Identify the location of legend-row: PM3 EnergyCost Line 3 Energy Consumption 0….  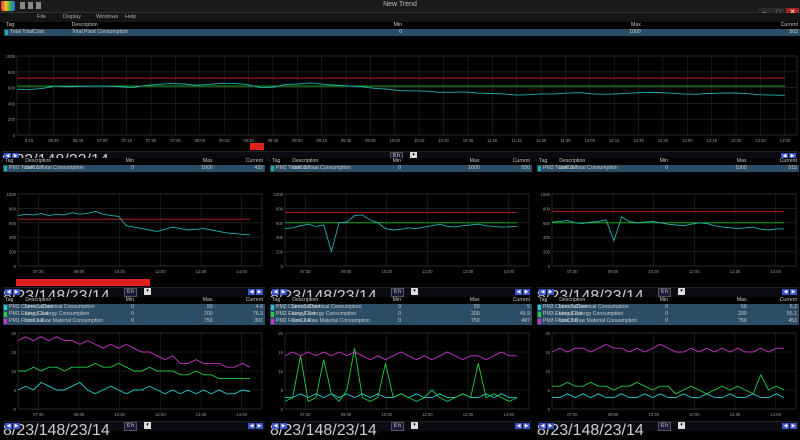
(668, 314).